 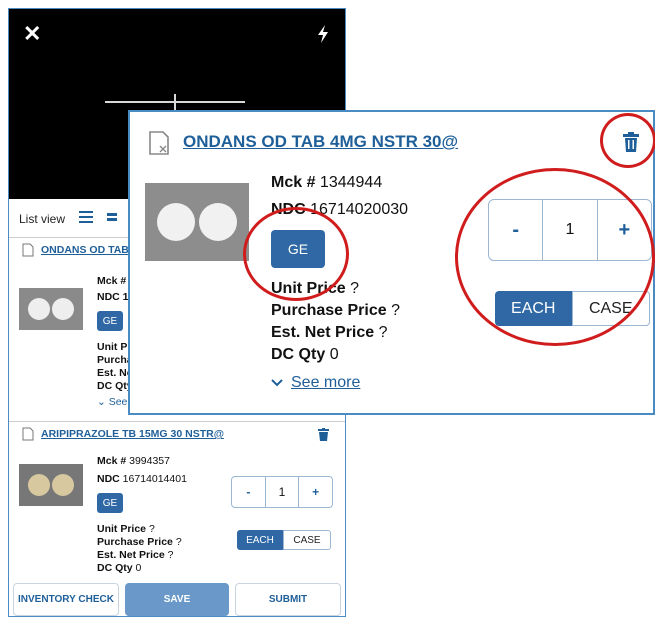 I want to click on save-button: SAVE, so click(x=177, y=599).